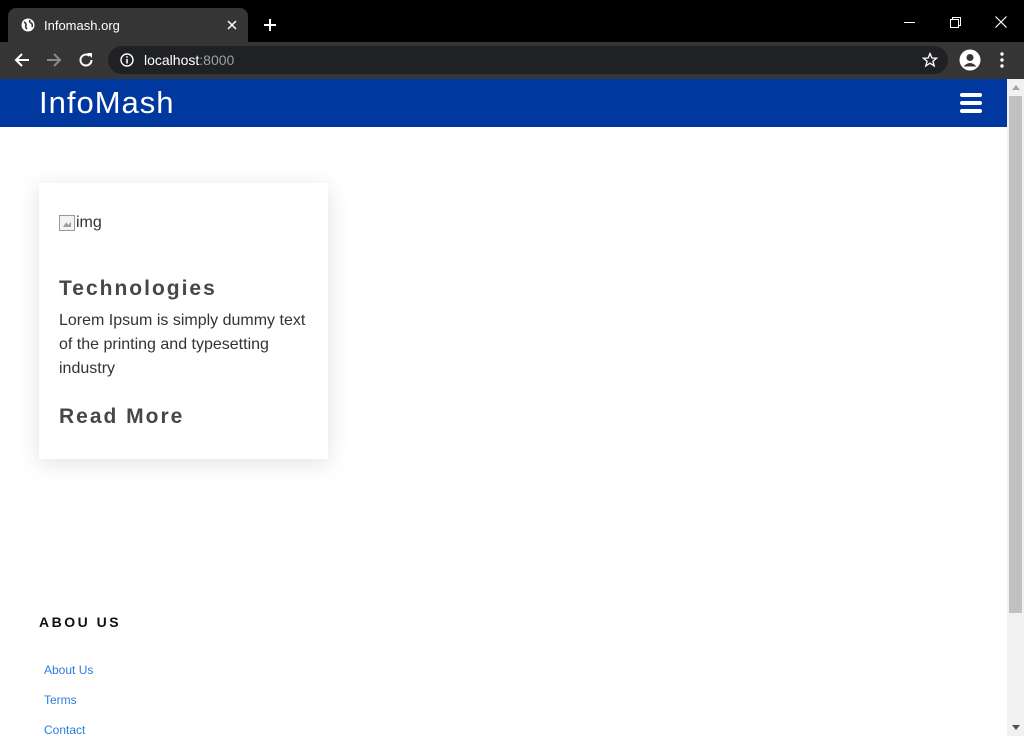 The width and height of the screenshot is (1024, 736). Describe the element at coordinates (970, 60) in the screenshot. I see `profile-avatar-icon` at that location.